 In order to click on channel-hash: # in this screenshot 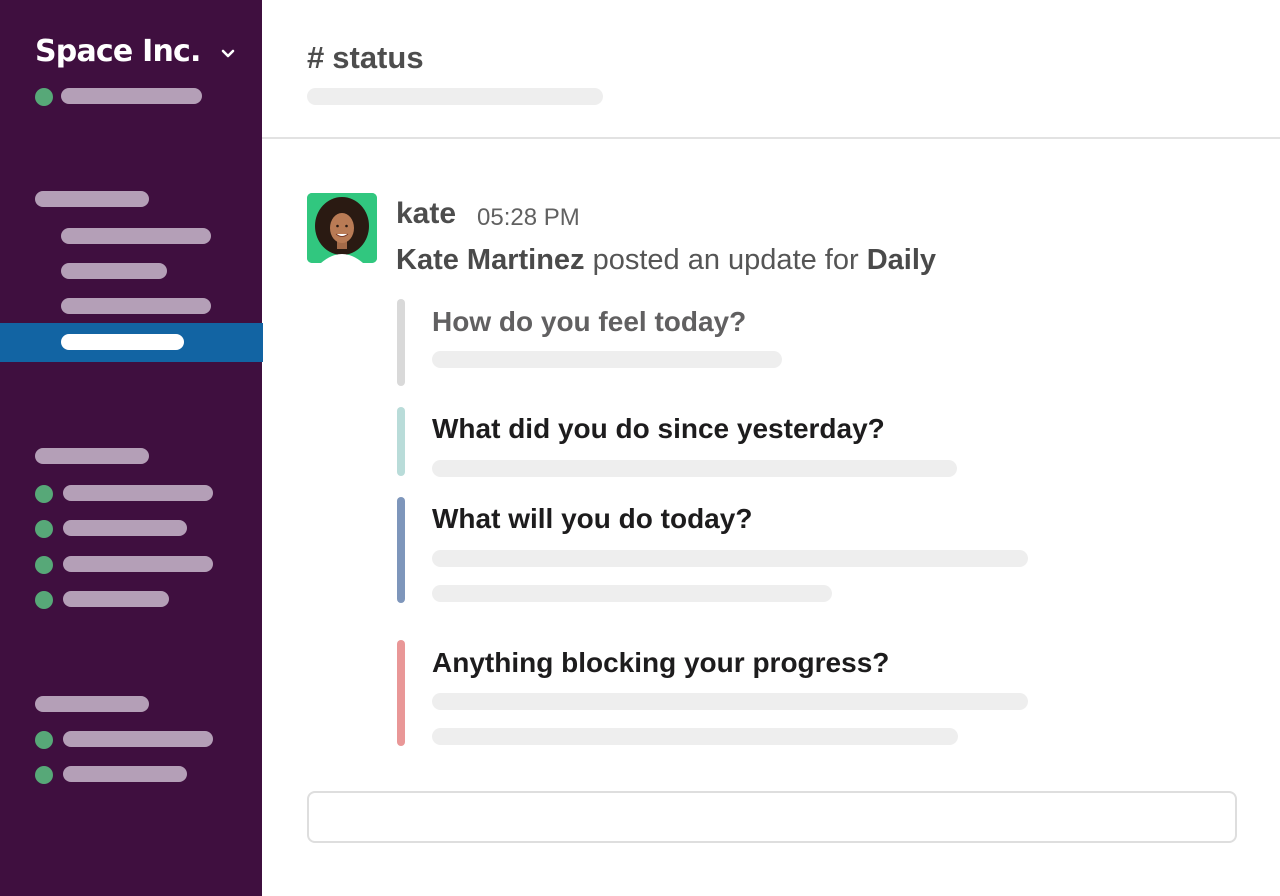, I will do `click(316, 57)`.